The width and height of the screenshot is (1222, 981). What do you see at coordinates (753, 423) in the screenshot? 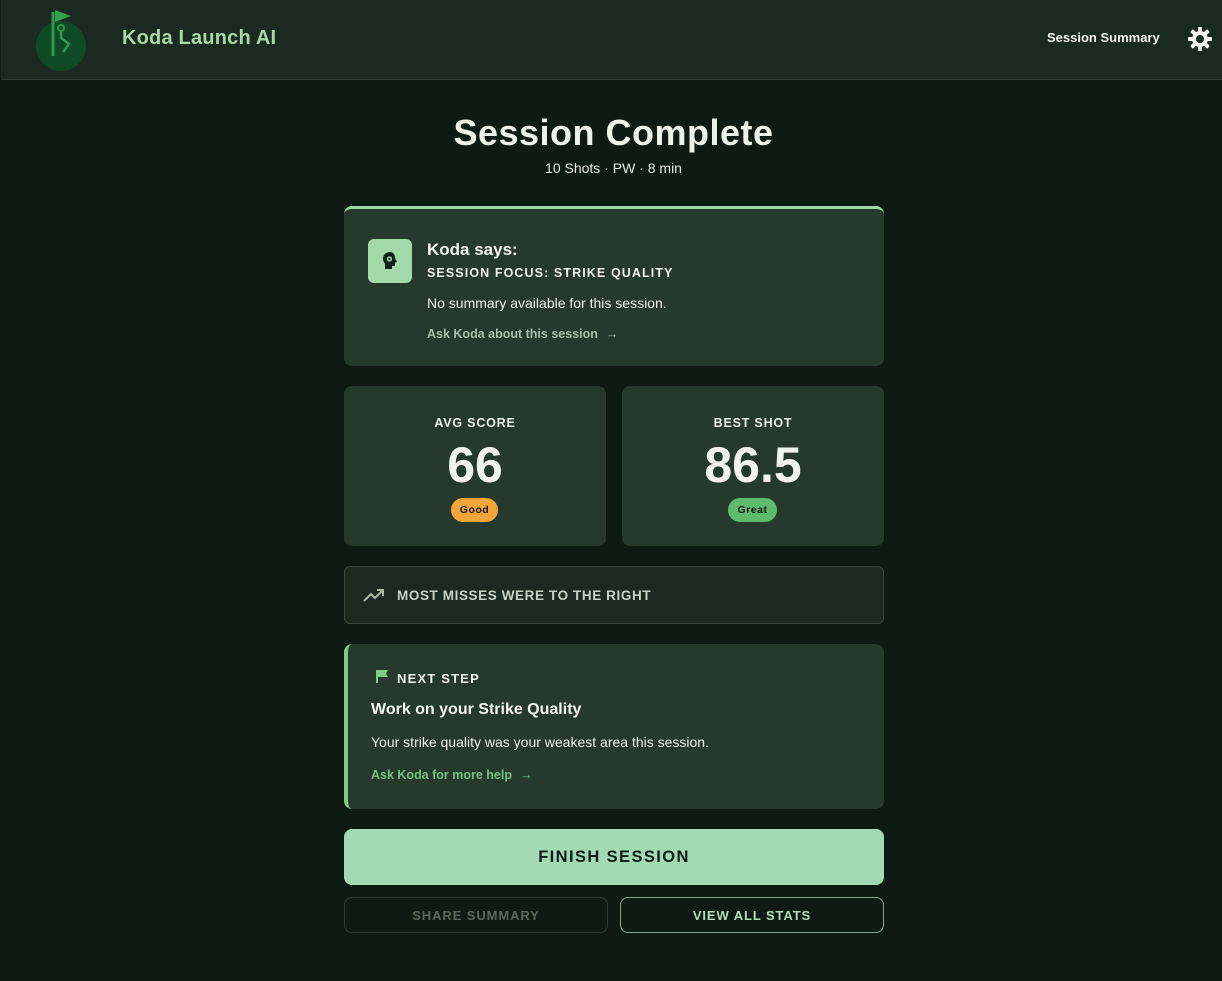
I see `best-shot-label: BEST SHOT` at bounding box center [753, 423].